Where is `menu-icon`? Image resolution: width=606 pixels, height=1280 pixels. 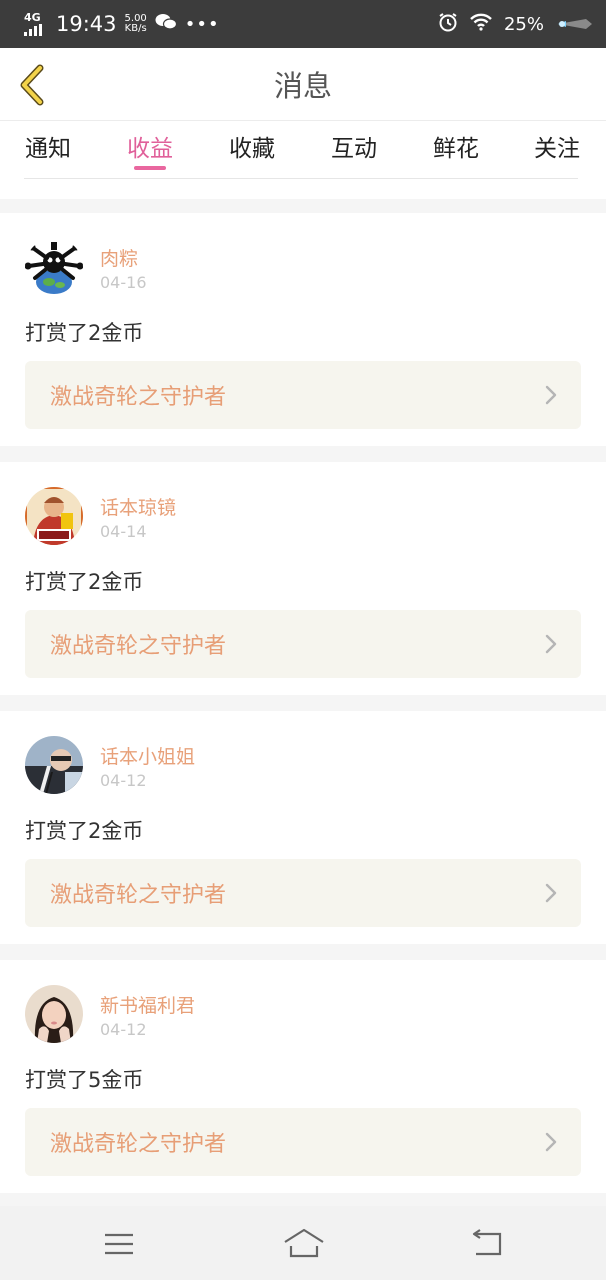 menu-icon is located at coordinates (119, 1244).